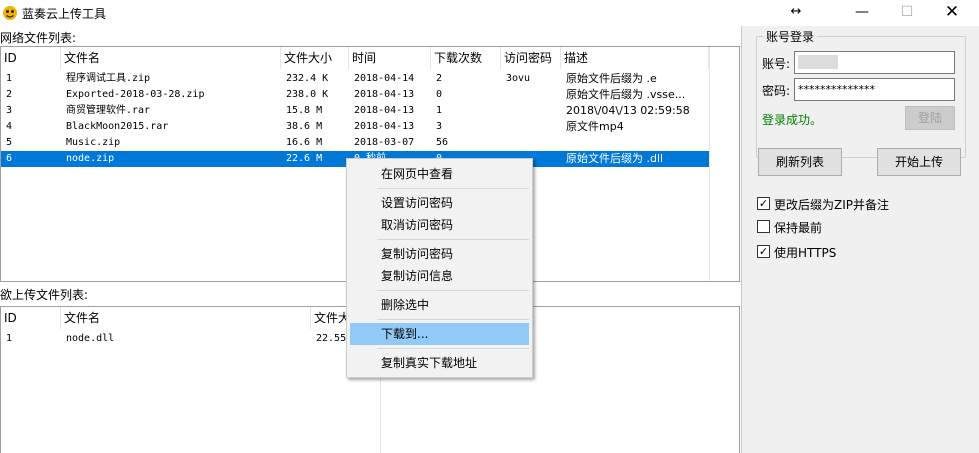 This screenshot has height=453, width=979. I want to click on cell-description: 原文件mp4, so click(595, 126).